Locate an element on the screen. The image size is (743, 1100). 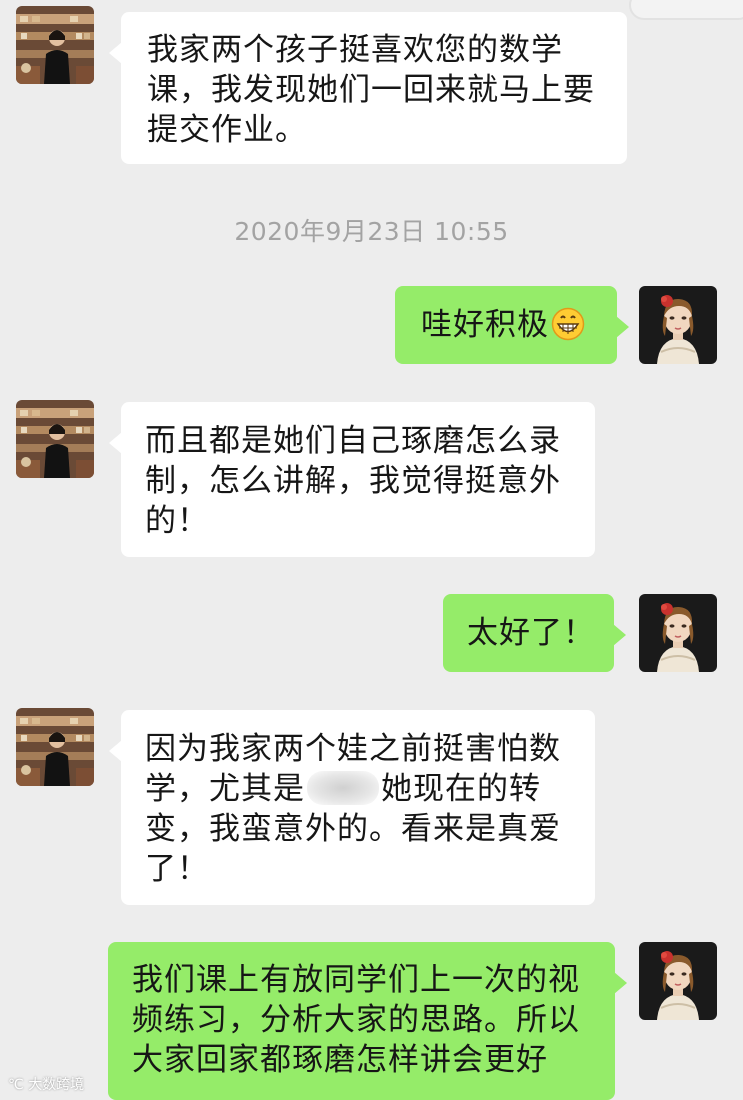
message-text-line: 学，尤其是 她现在的转 is located at coordinates (361, 789).